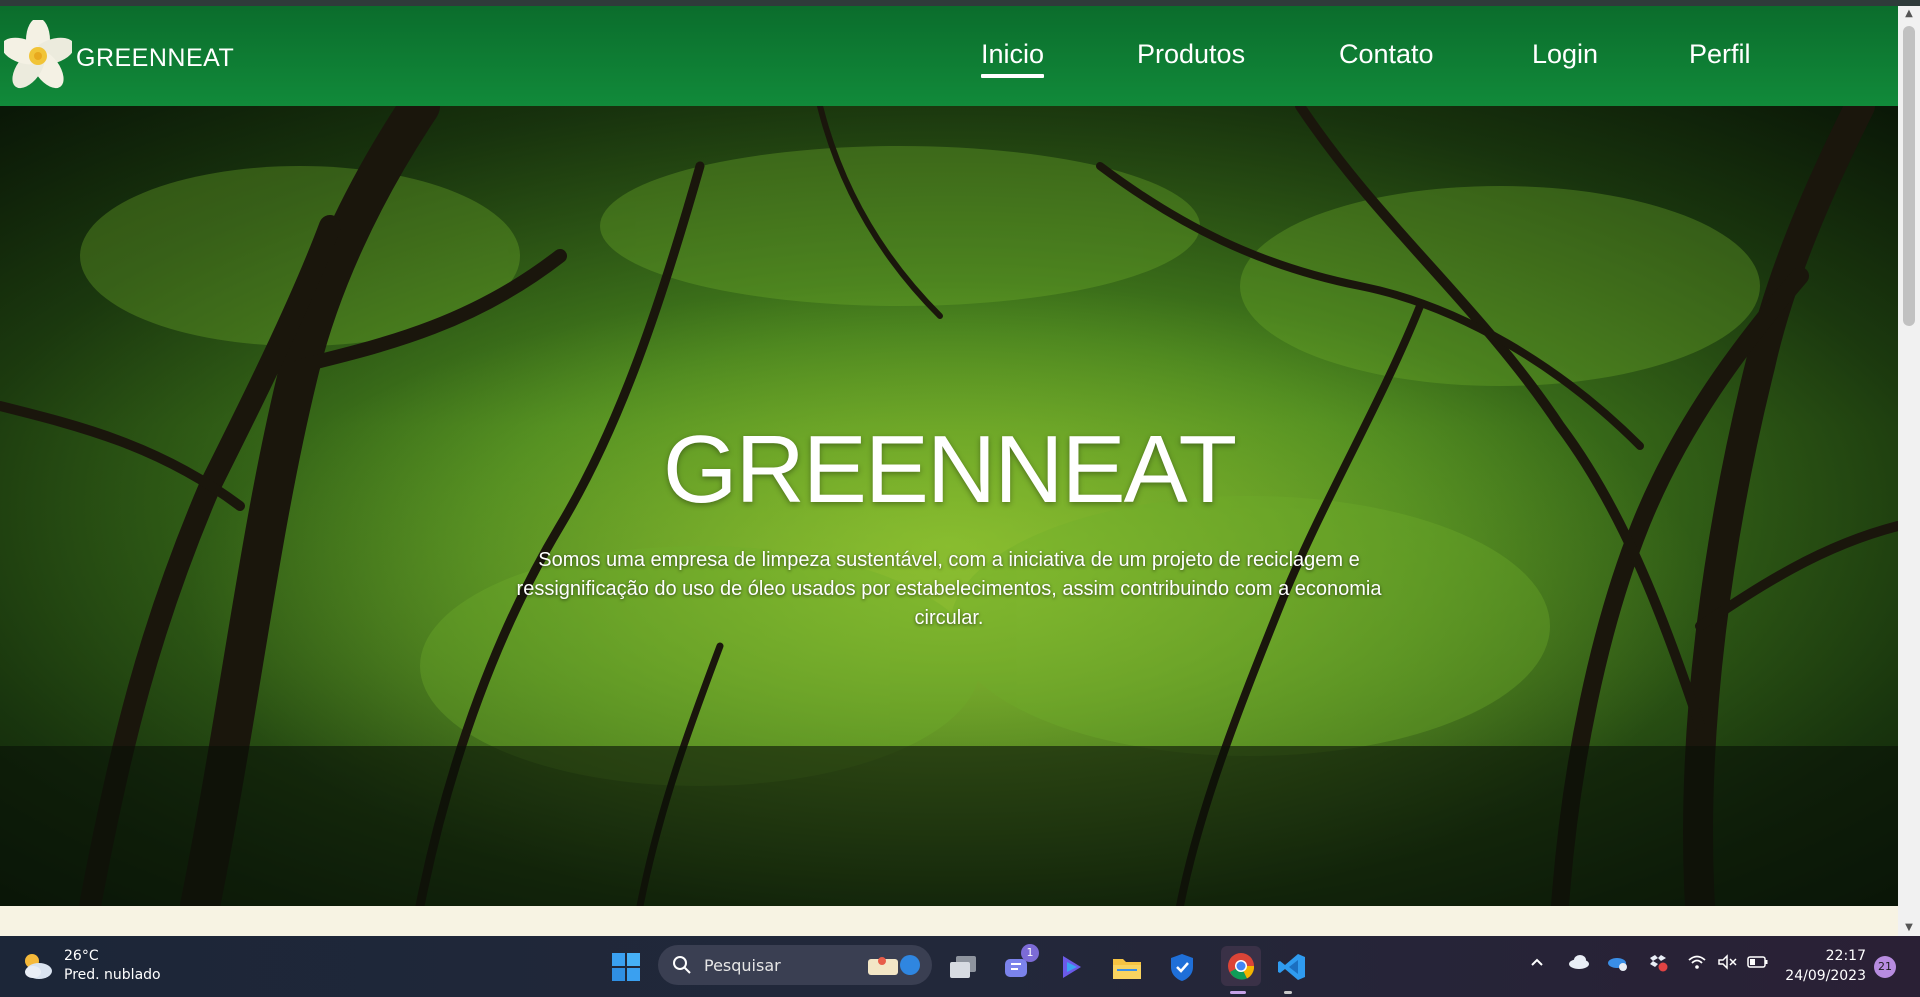 This screenshot has width=1920, height=997. Describe the element at coordinates (1013, 58) in the screenshot. I see `nav-inicio: Inicio` at that location.